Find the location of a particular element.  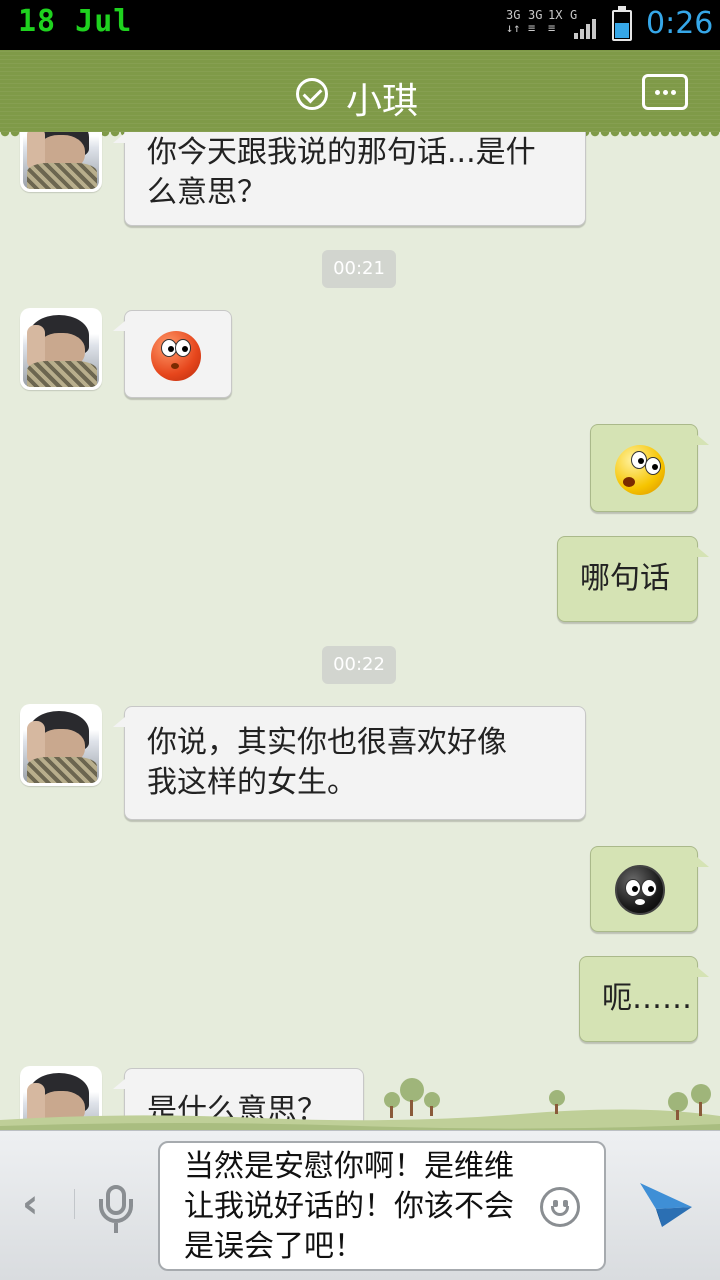

network-3g-icon: 3G ≡ is located at coordinates (535, 21).